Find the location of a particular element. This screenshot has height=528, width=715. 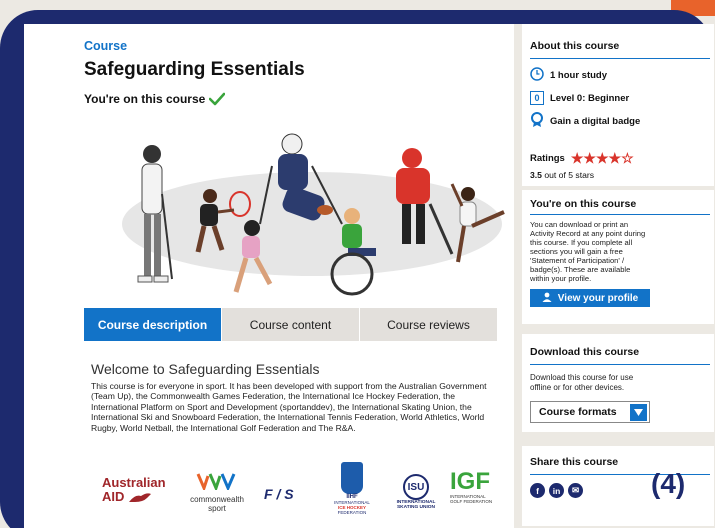

view-profile-button: View your profile is located at coordinates (590, 298).